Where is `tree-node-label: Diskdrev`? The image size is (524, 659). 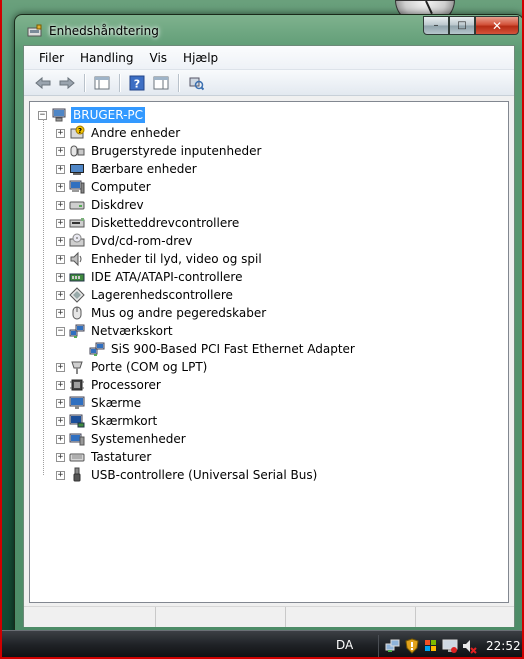
tree-node-label: Diskdrev is located at coordinates (117, 205).